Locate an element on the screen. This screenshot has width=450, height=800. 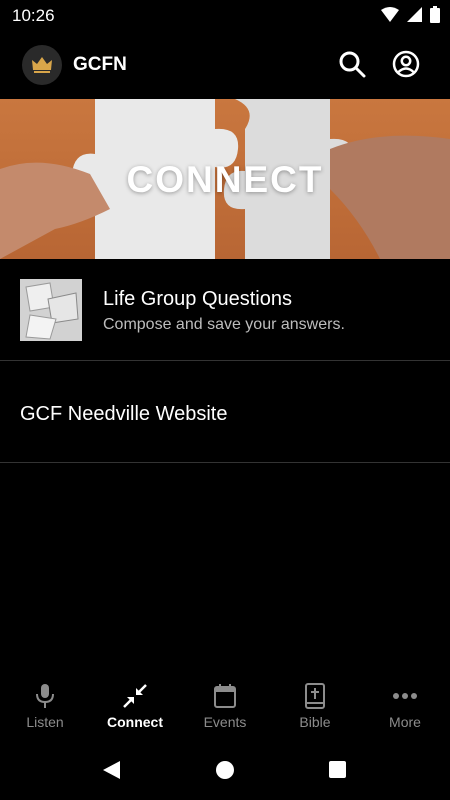
account-button is located at coordinates (406, 66).